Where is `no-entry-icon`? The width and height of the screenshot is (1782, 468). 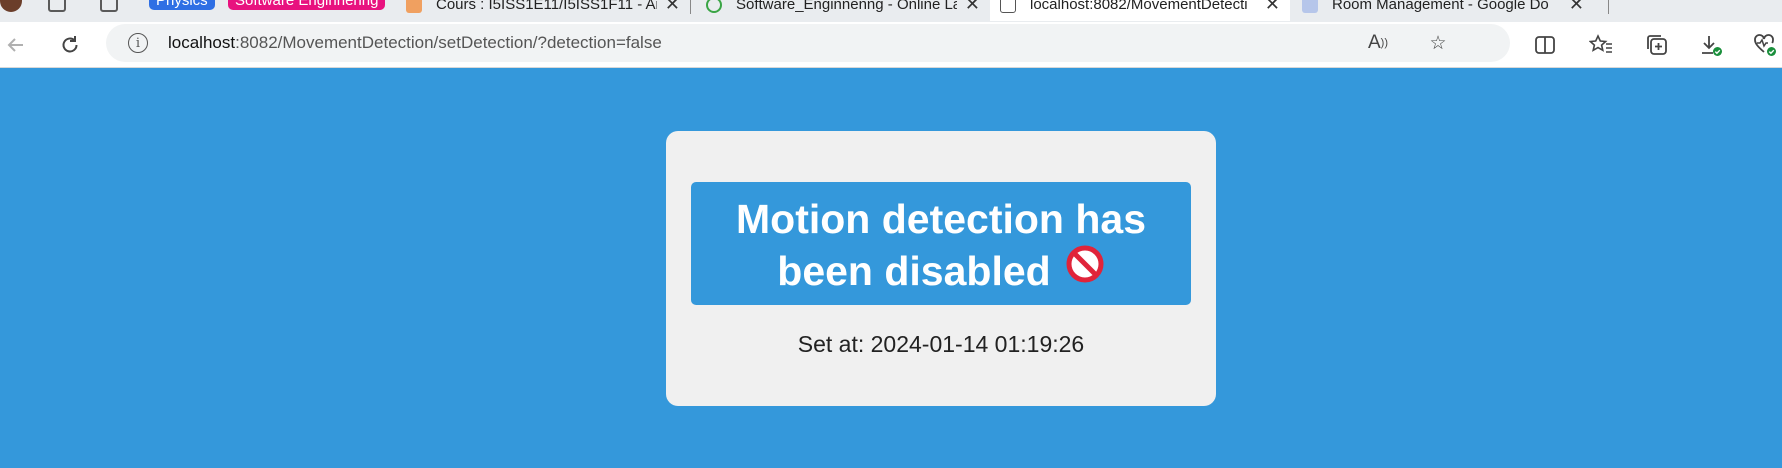 no-entry-icon is located at coordinates (1085, 270).